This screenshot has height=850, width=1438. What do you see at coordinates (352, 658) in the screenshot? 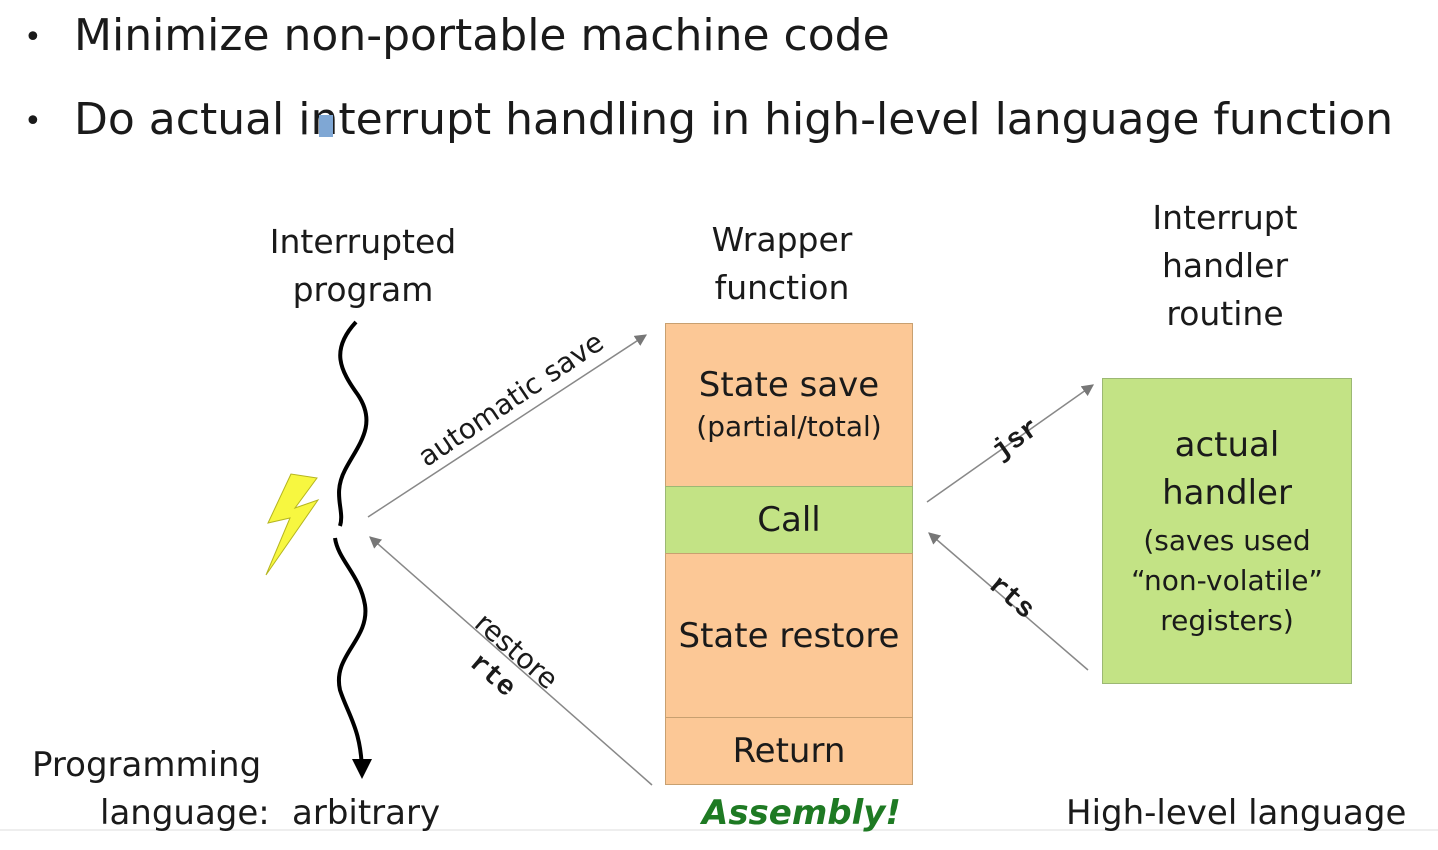
I see `program-flow-lower` at bounding box center [352, 658].